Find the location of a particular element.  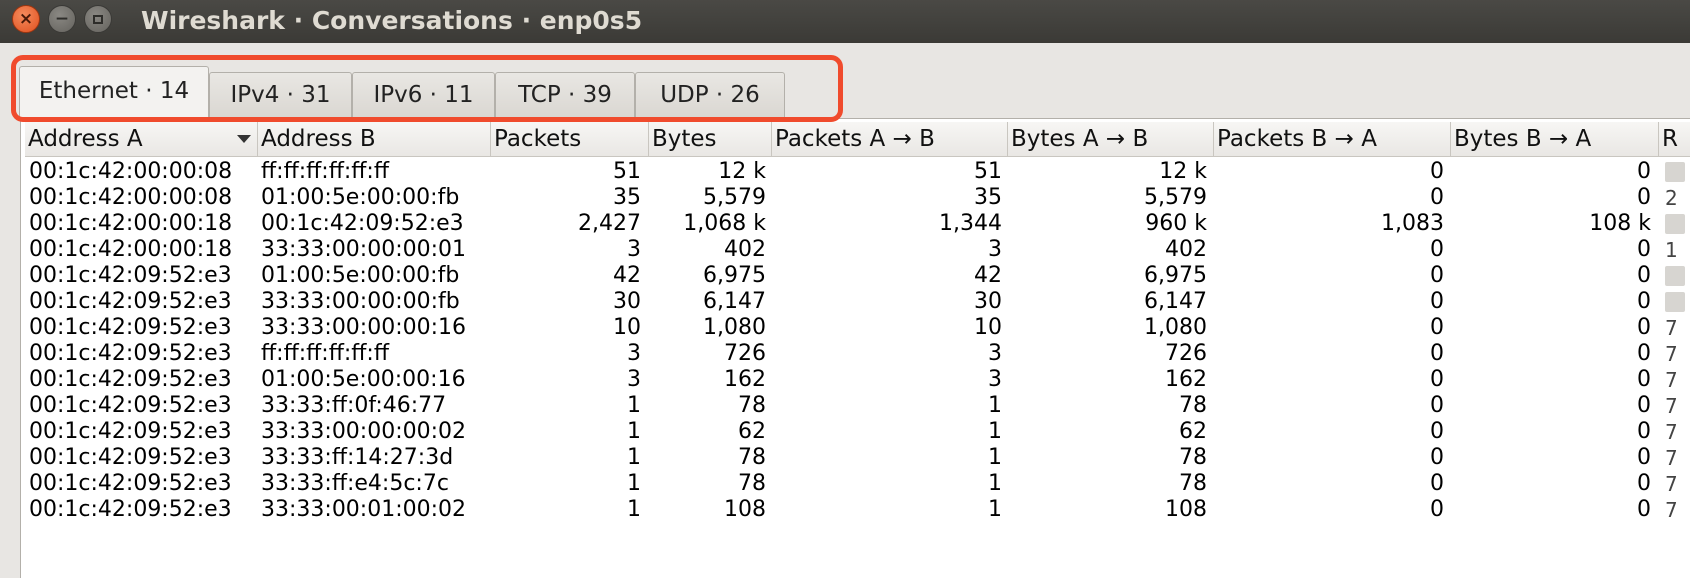

cell-address-a: 00:1c:42:00:00:08 is located at coordinates (131, 197).